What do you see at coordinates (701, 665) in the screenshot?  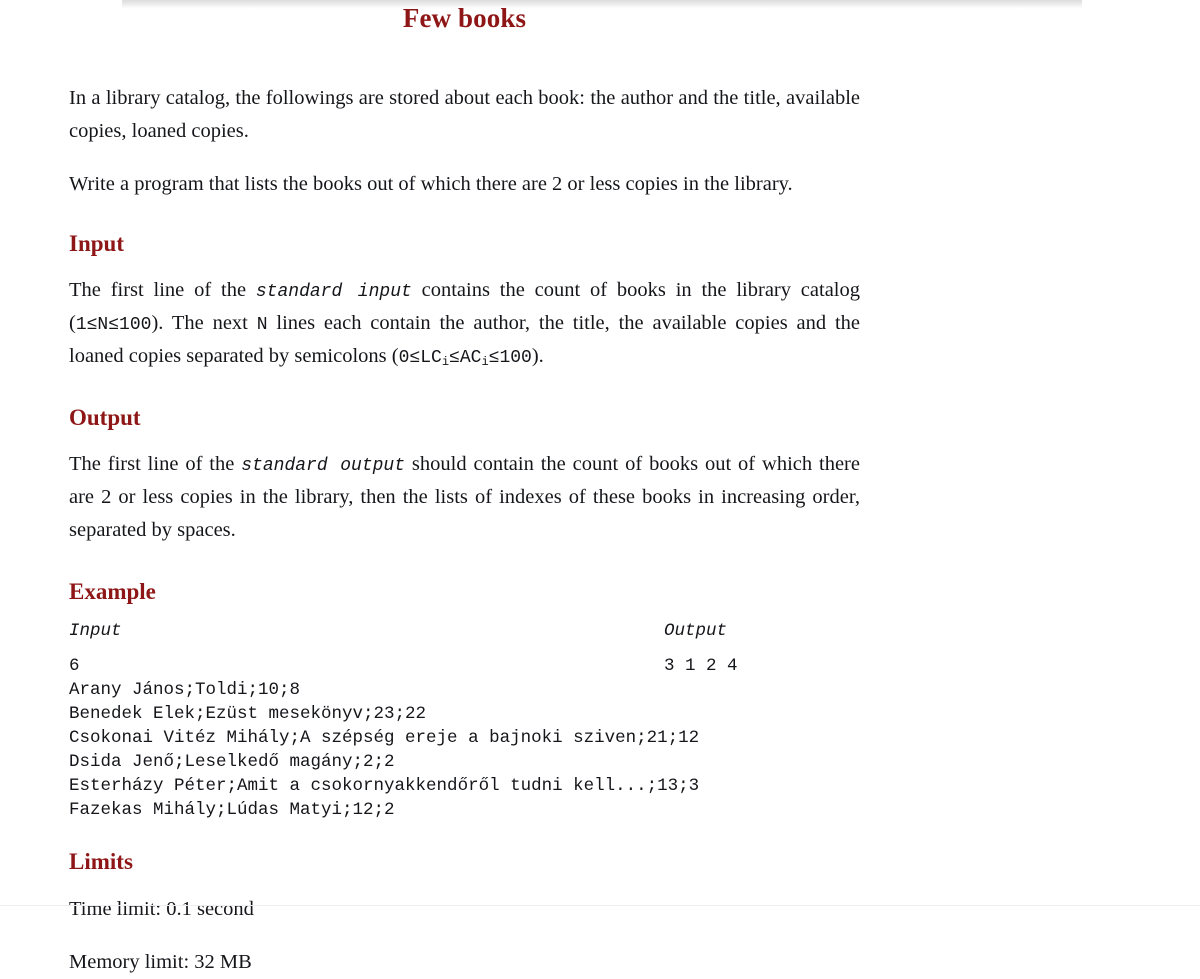 I see `example-output-data: 3 1 2 4` at bounding box center [701, 665].